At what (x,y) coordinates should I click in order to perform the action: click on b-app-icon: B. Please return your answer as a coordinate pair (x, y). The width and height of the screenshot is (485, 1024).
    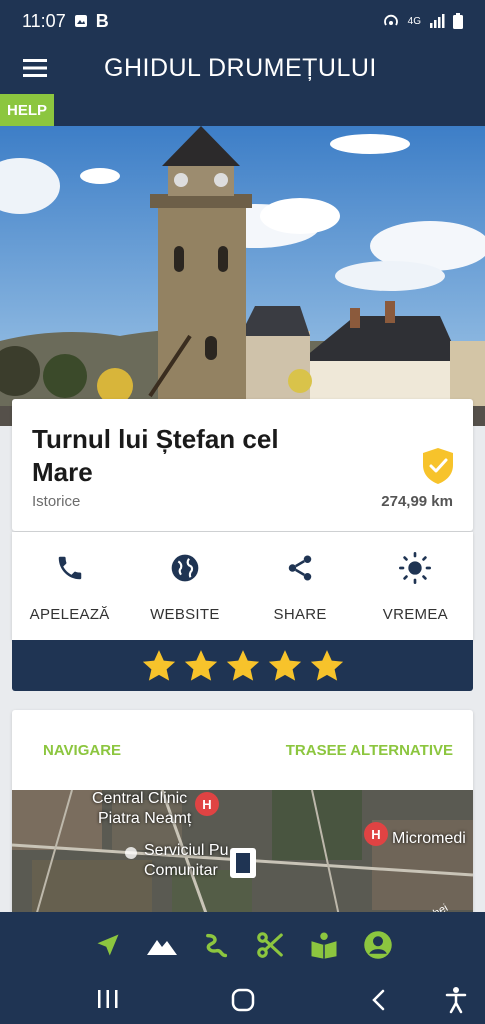
    Looking at the image, I should click on (102, 20).